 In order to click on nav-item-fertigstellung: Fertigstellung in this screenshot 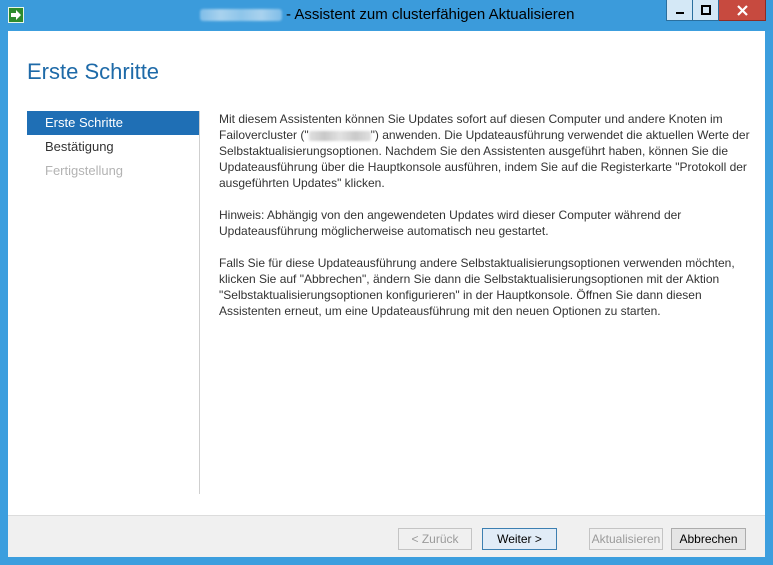, I will do `click(84, 170)`.